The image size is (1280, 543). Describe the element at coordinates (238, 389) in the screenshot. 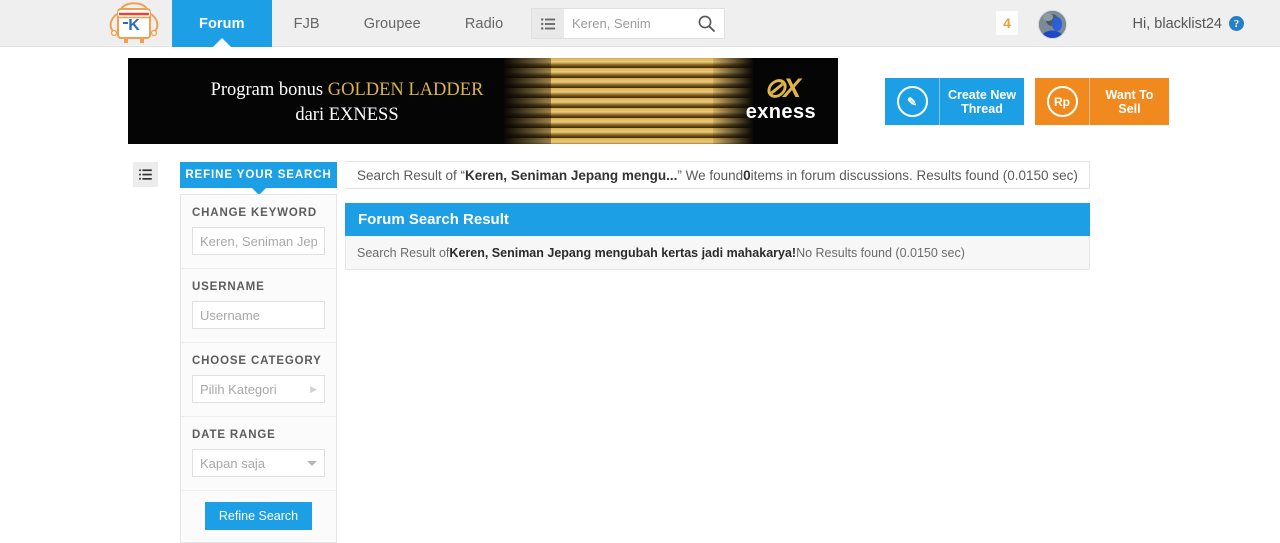

I see `choose-category-value: Pilih Kategori` at that location.